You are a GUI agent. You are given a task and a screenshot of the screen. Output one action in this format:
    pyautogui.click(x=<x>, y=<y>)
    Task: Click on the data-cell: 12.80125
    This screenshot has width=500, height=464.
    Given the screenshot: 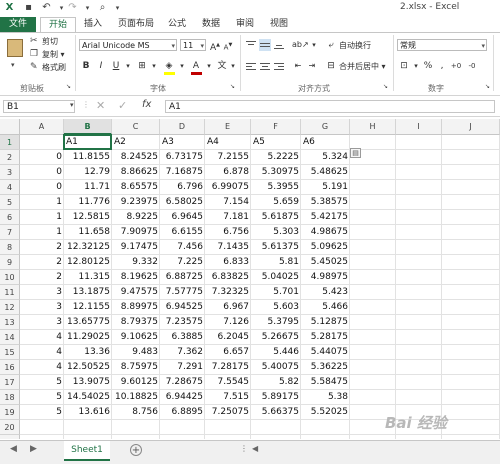 What is the action you would take?
    pyautogui.click(x=88, y=262)
    